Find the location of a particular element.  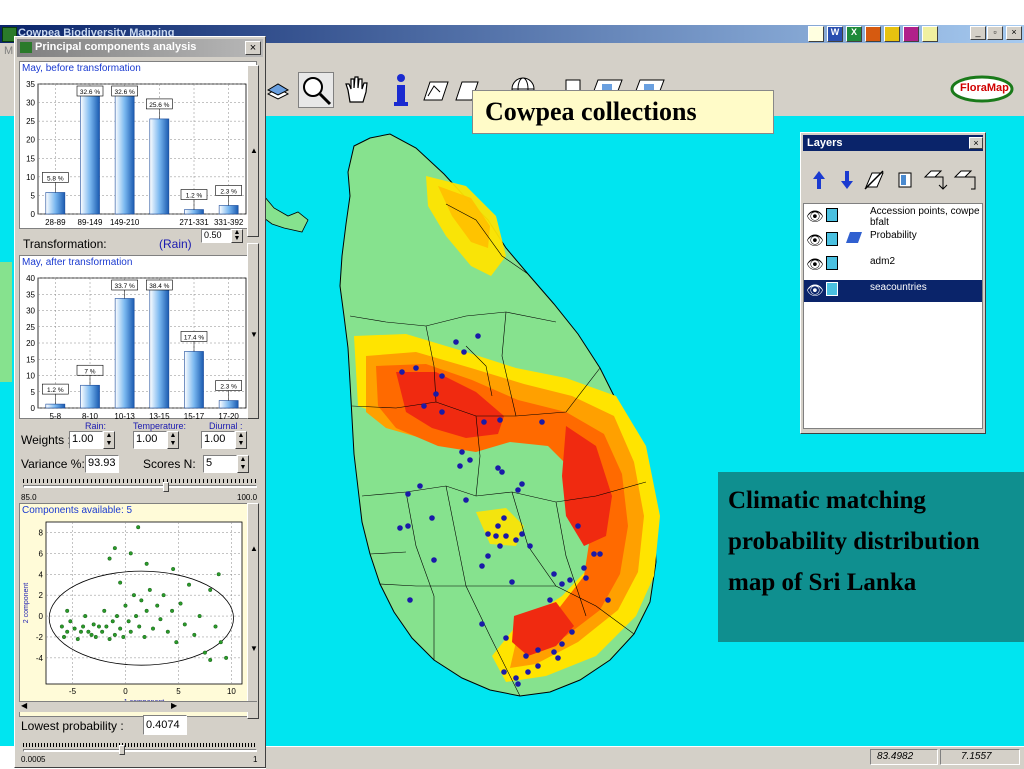

variance-slider is located at coordinates (141, 486).